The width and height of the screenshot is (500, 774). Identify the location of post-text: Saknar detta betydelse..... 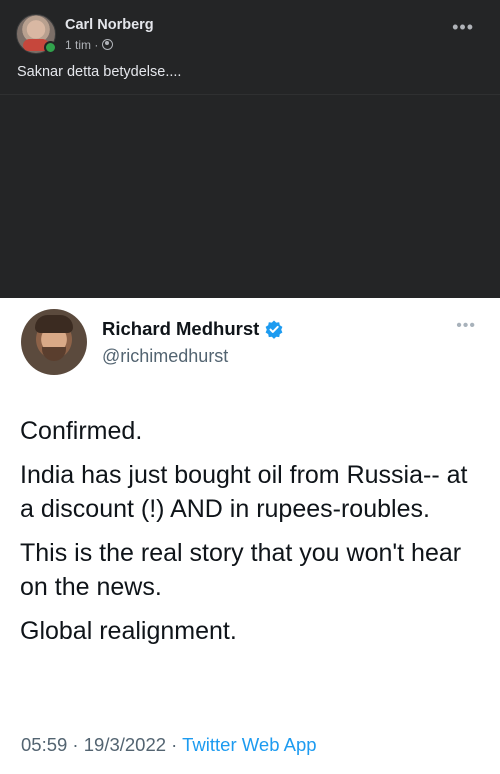
(99, 72).